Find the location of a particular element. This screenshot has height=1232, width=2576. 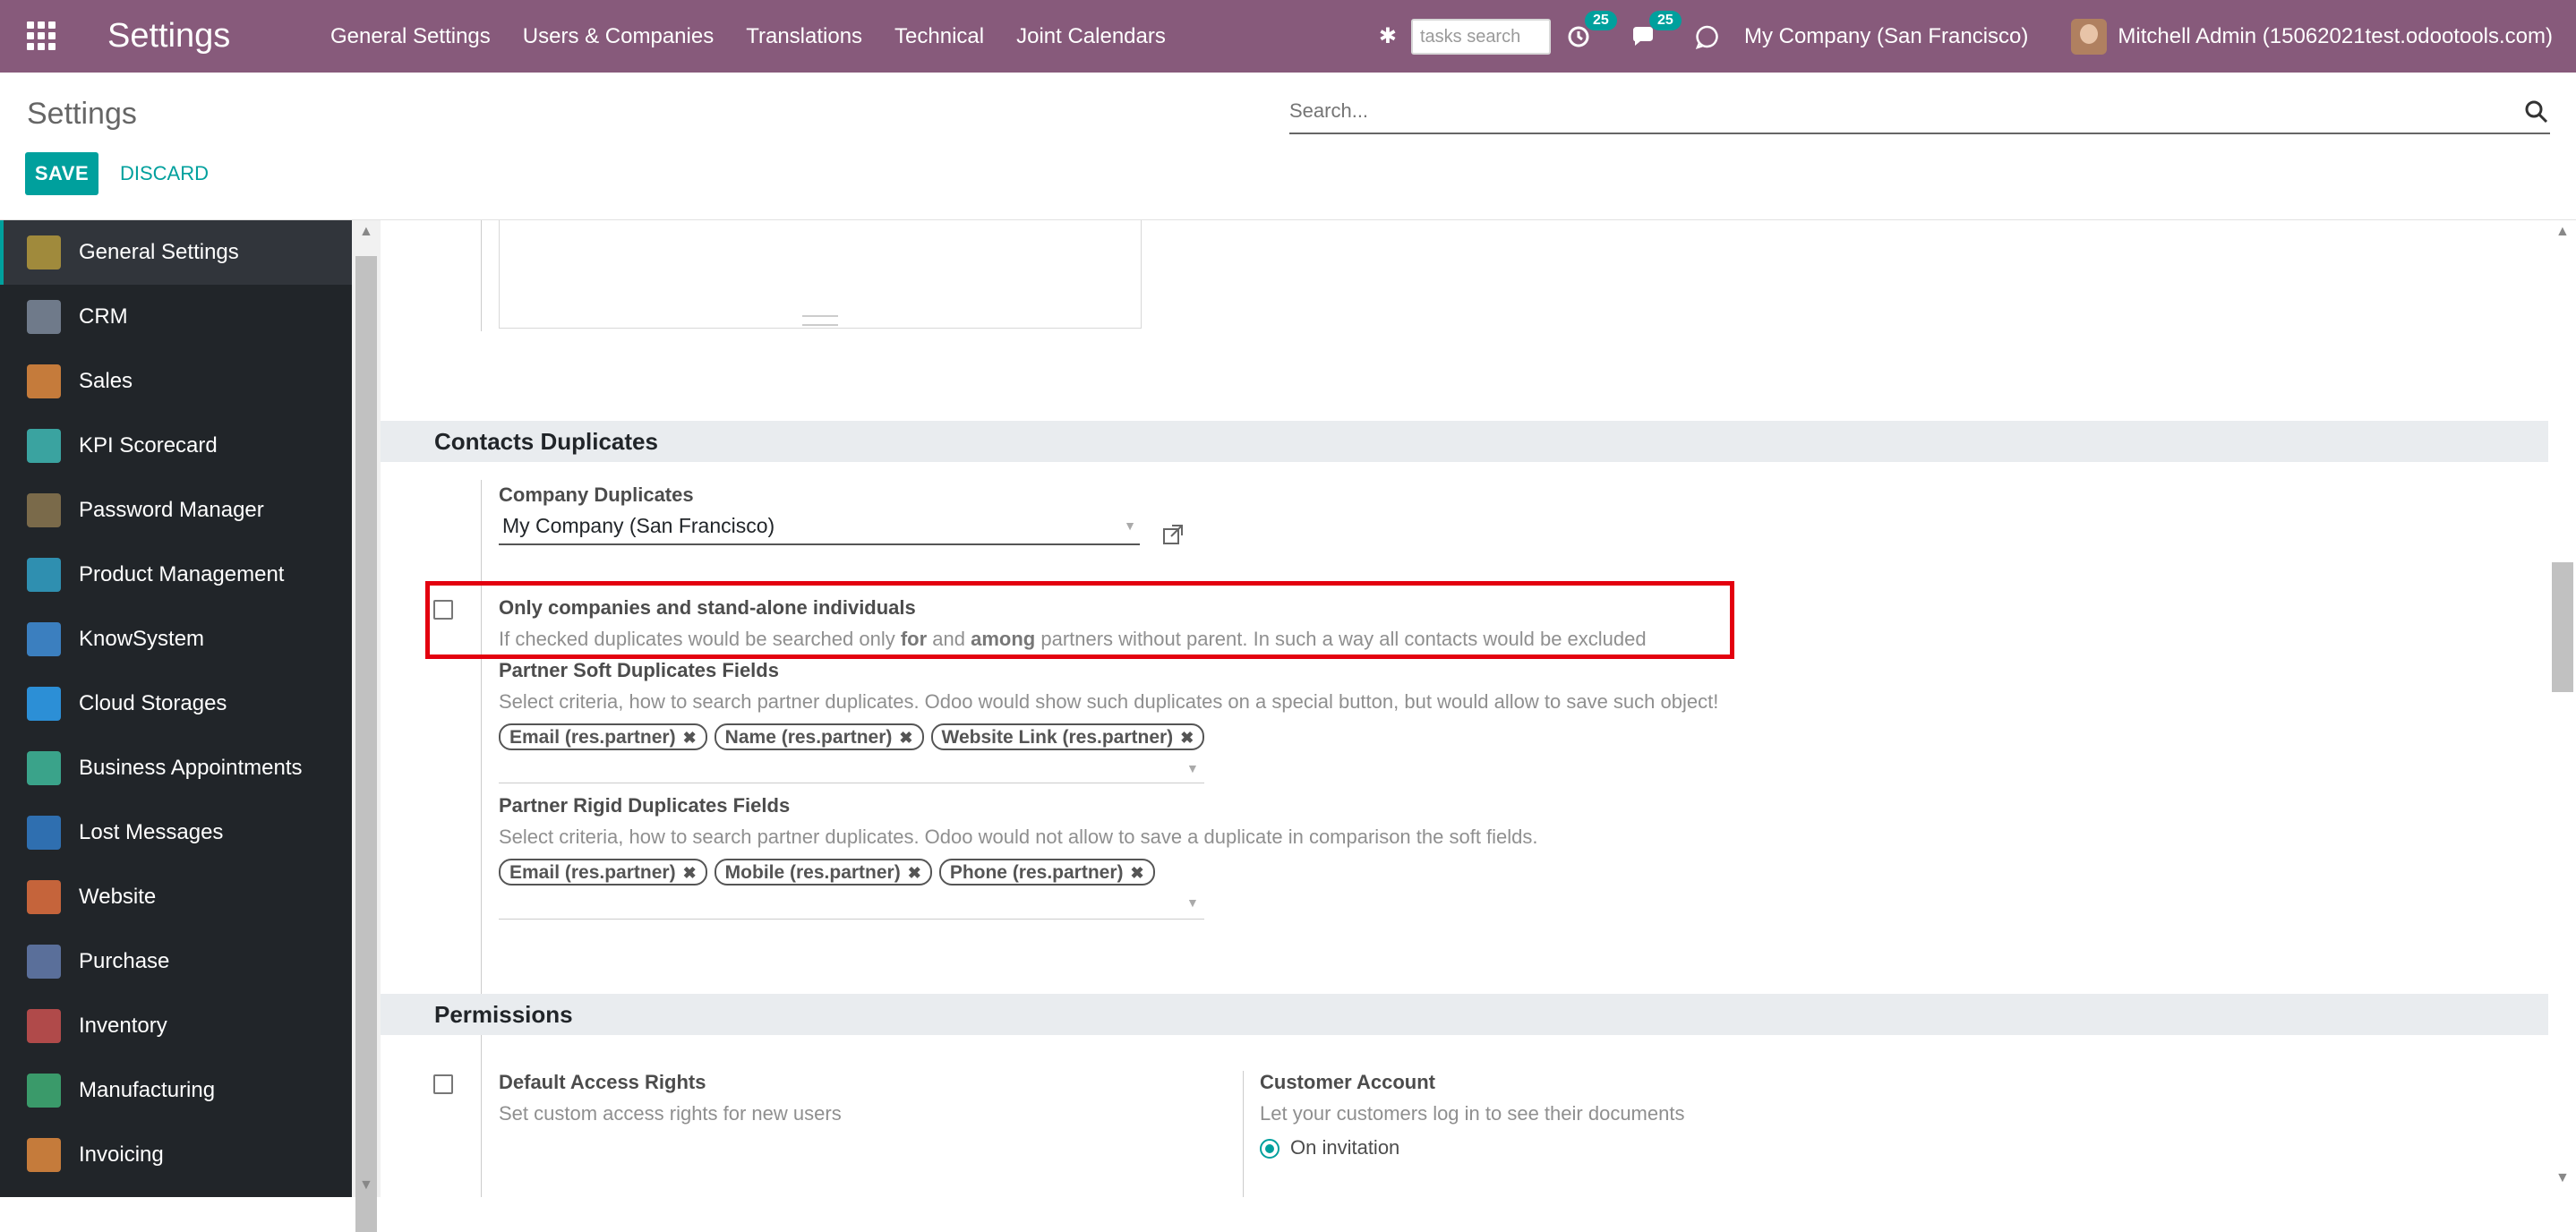

sidebar-item-label: KnowSystem is located at coordinates (142, 639).